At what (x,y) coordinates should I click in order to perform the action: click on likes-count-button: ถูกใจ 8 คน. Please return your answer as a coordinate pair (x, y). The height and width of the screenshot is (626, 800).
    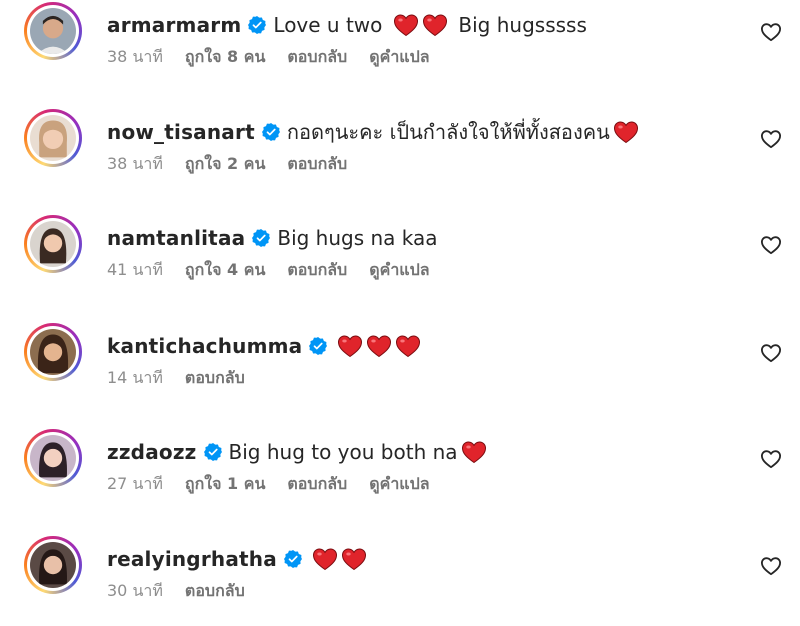
    Looking at the image, I should click on (225, 57).